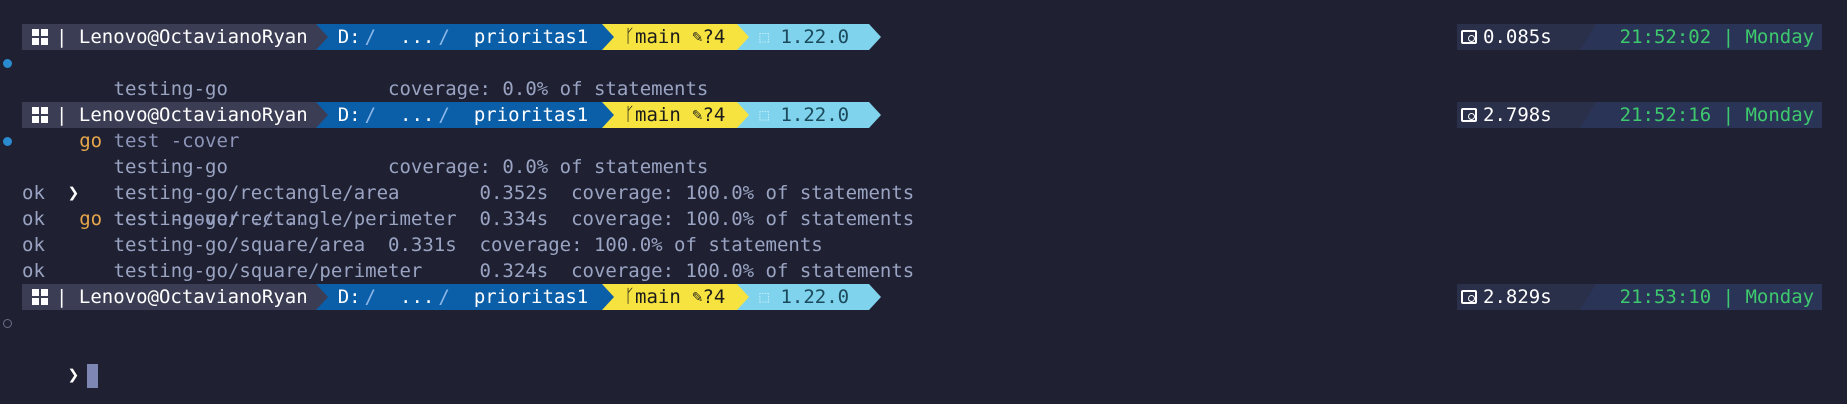  Describe the element at coordinates (1717, 115) in the screenshot. I see `clock: 21:52:16 | Monday` at that location.